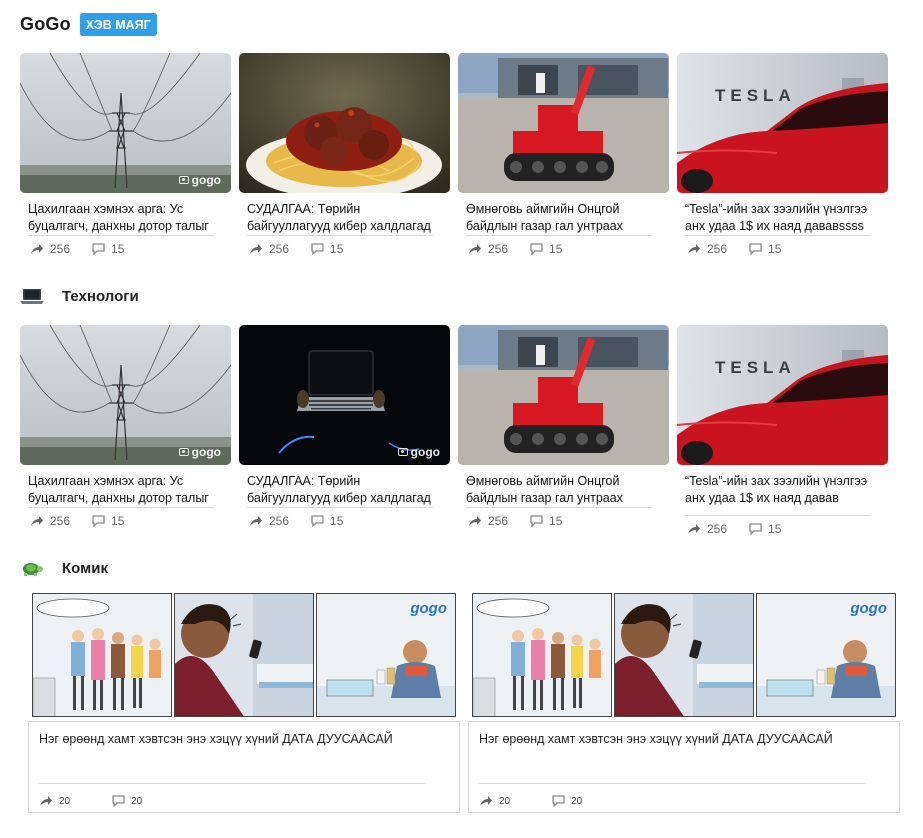 This screenshot has width=923, height=838. What do you see at coordinates (344, 123) in the screenshot?
I see `news-thumbnail-spaghetti` at bounding box center [344, 123].